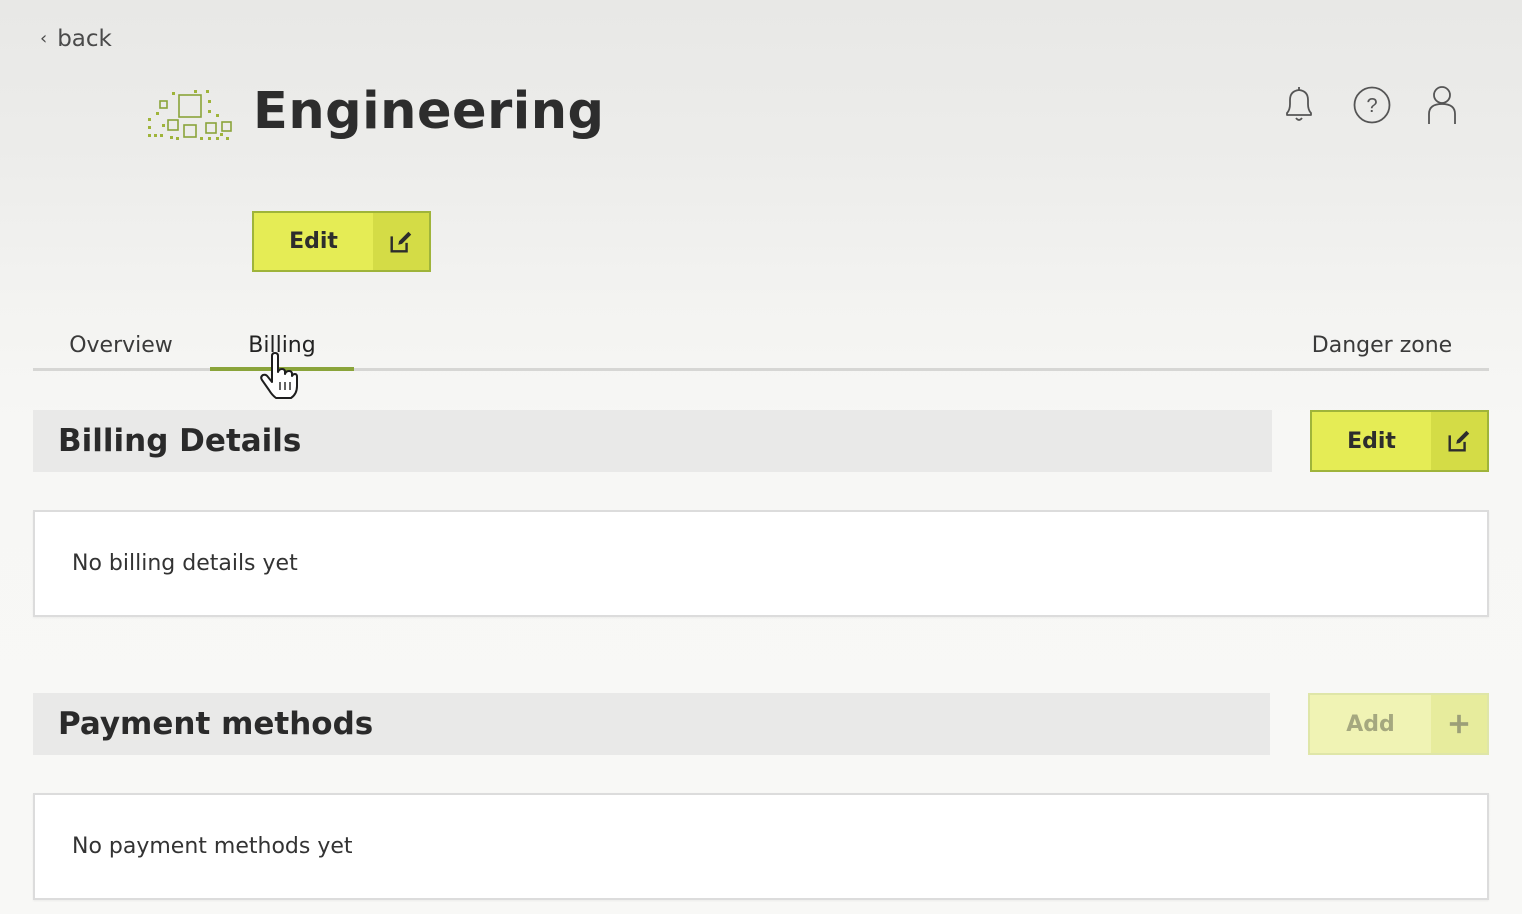  Describe the element at coordinates (761, 563) in the screenshot. I see `billing-details-card: No billing details yet` at that location.